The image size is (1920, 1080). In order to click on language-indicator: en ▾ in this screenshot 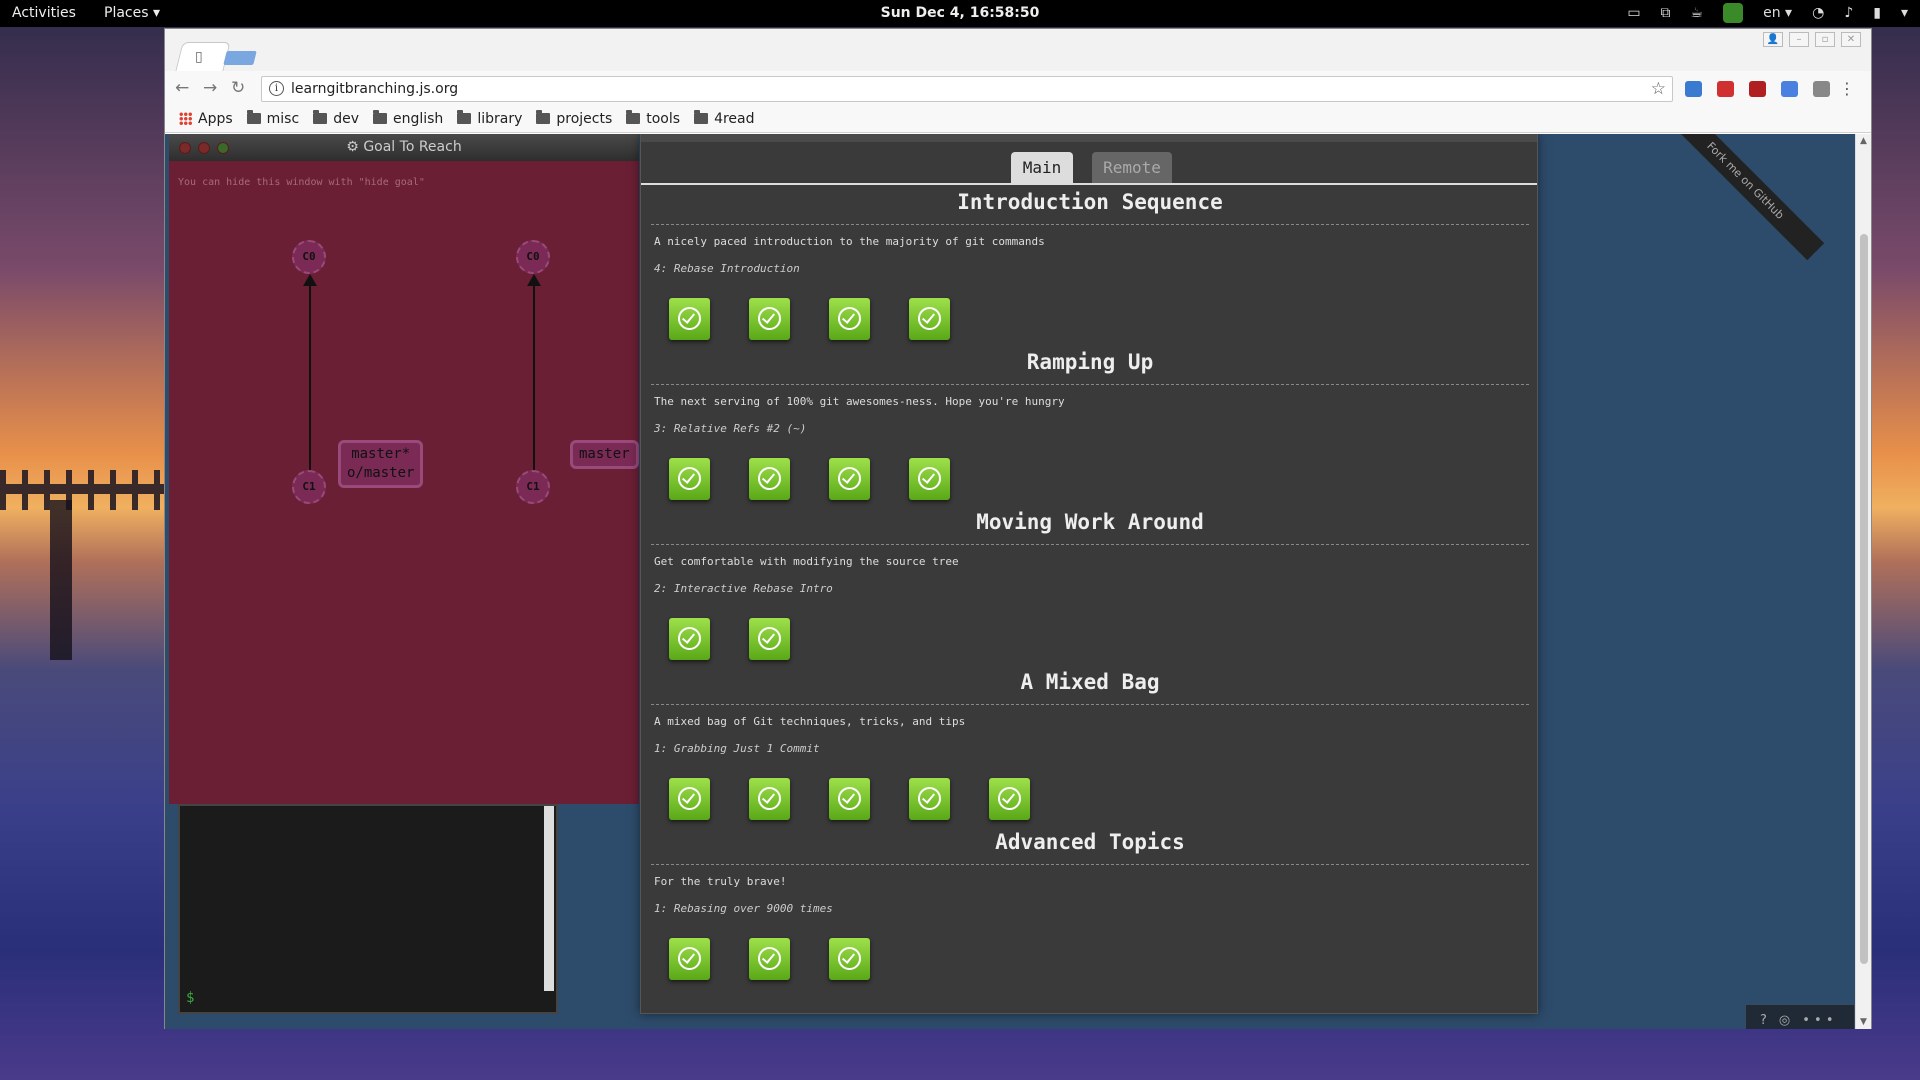, I will do `click(1777, 13)`.